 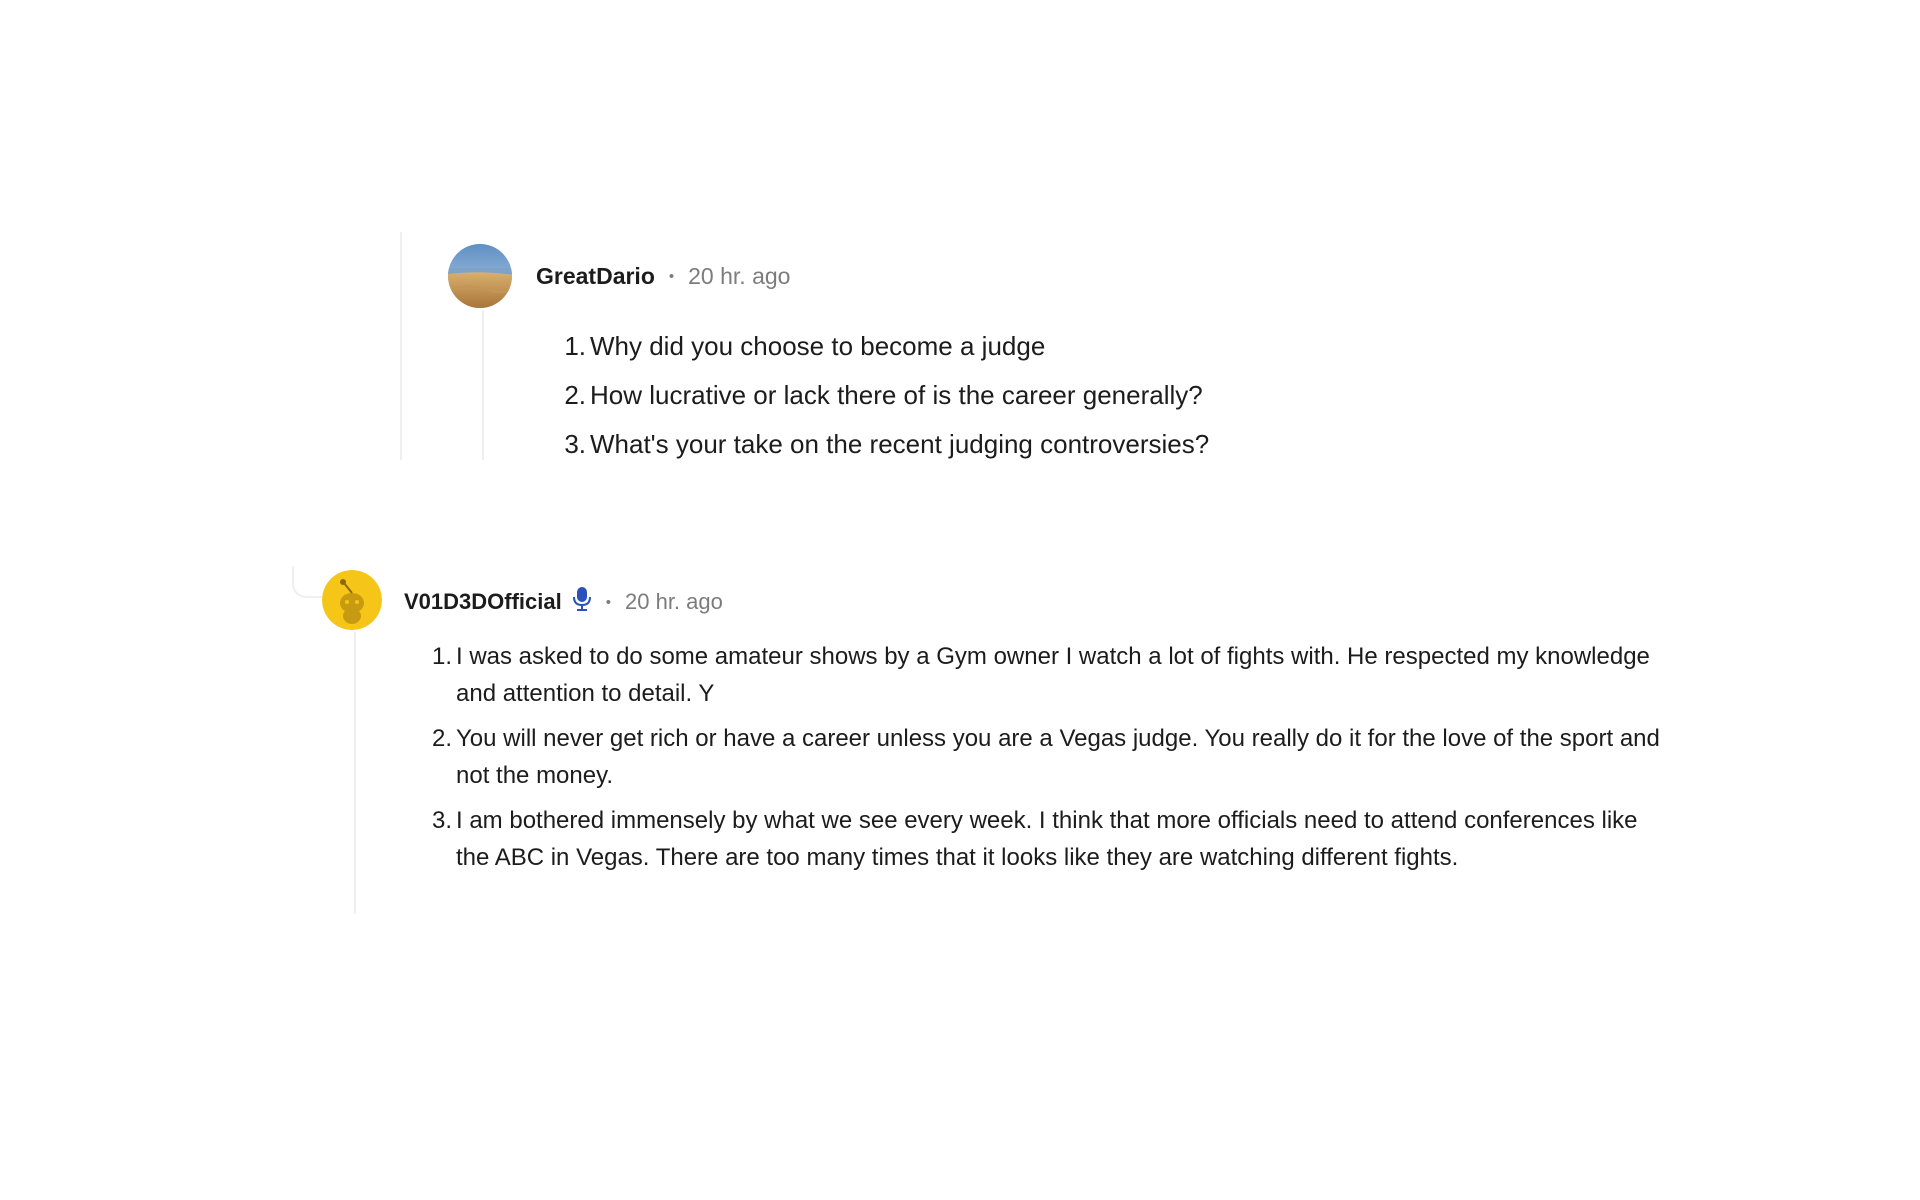 I want to click on list-item: 1. Why did you choose to become a judge, so click(x=1027, y=346).